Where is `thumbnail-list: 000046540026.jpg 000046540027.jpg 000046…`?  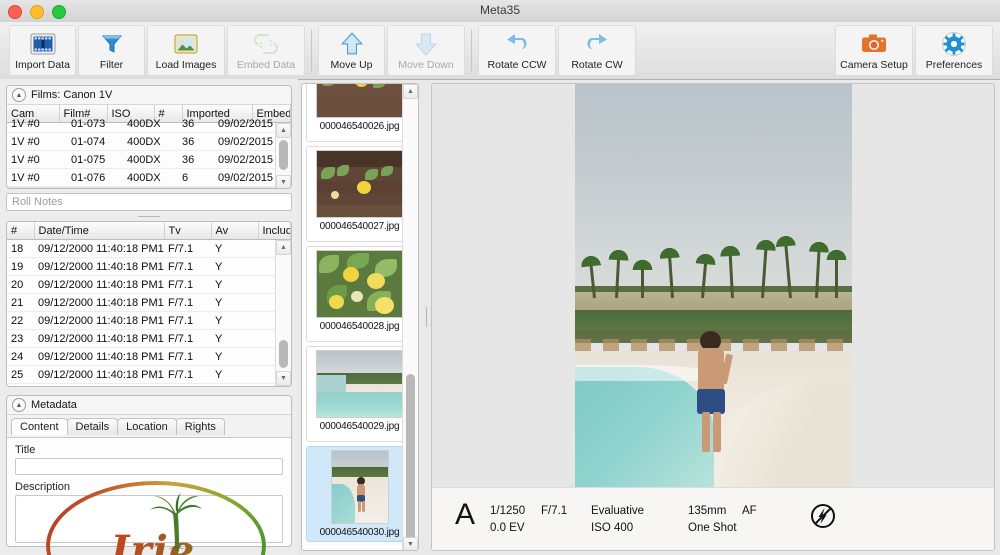 thumbnail-list: 000046540026.jpg 000046540027.jpg 000046… is located at coordinates (360, 317).